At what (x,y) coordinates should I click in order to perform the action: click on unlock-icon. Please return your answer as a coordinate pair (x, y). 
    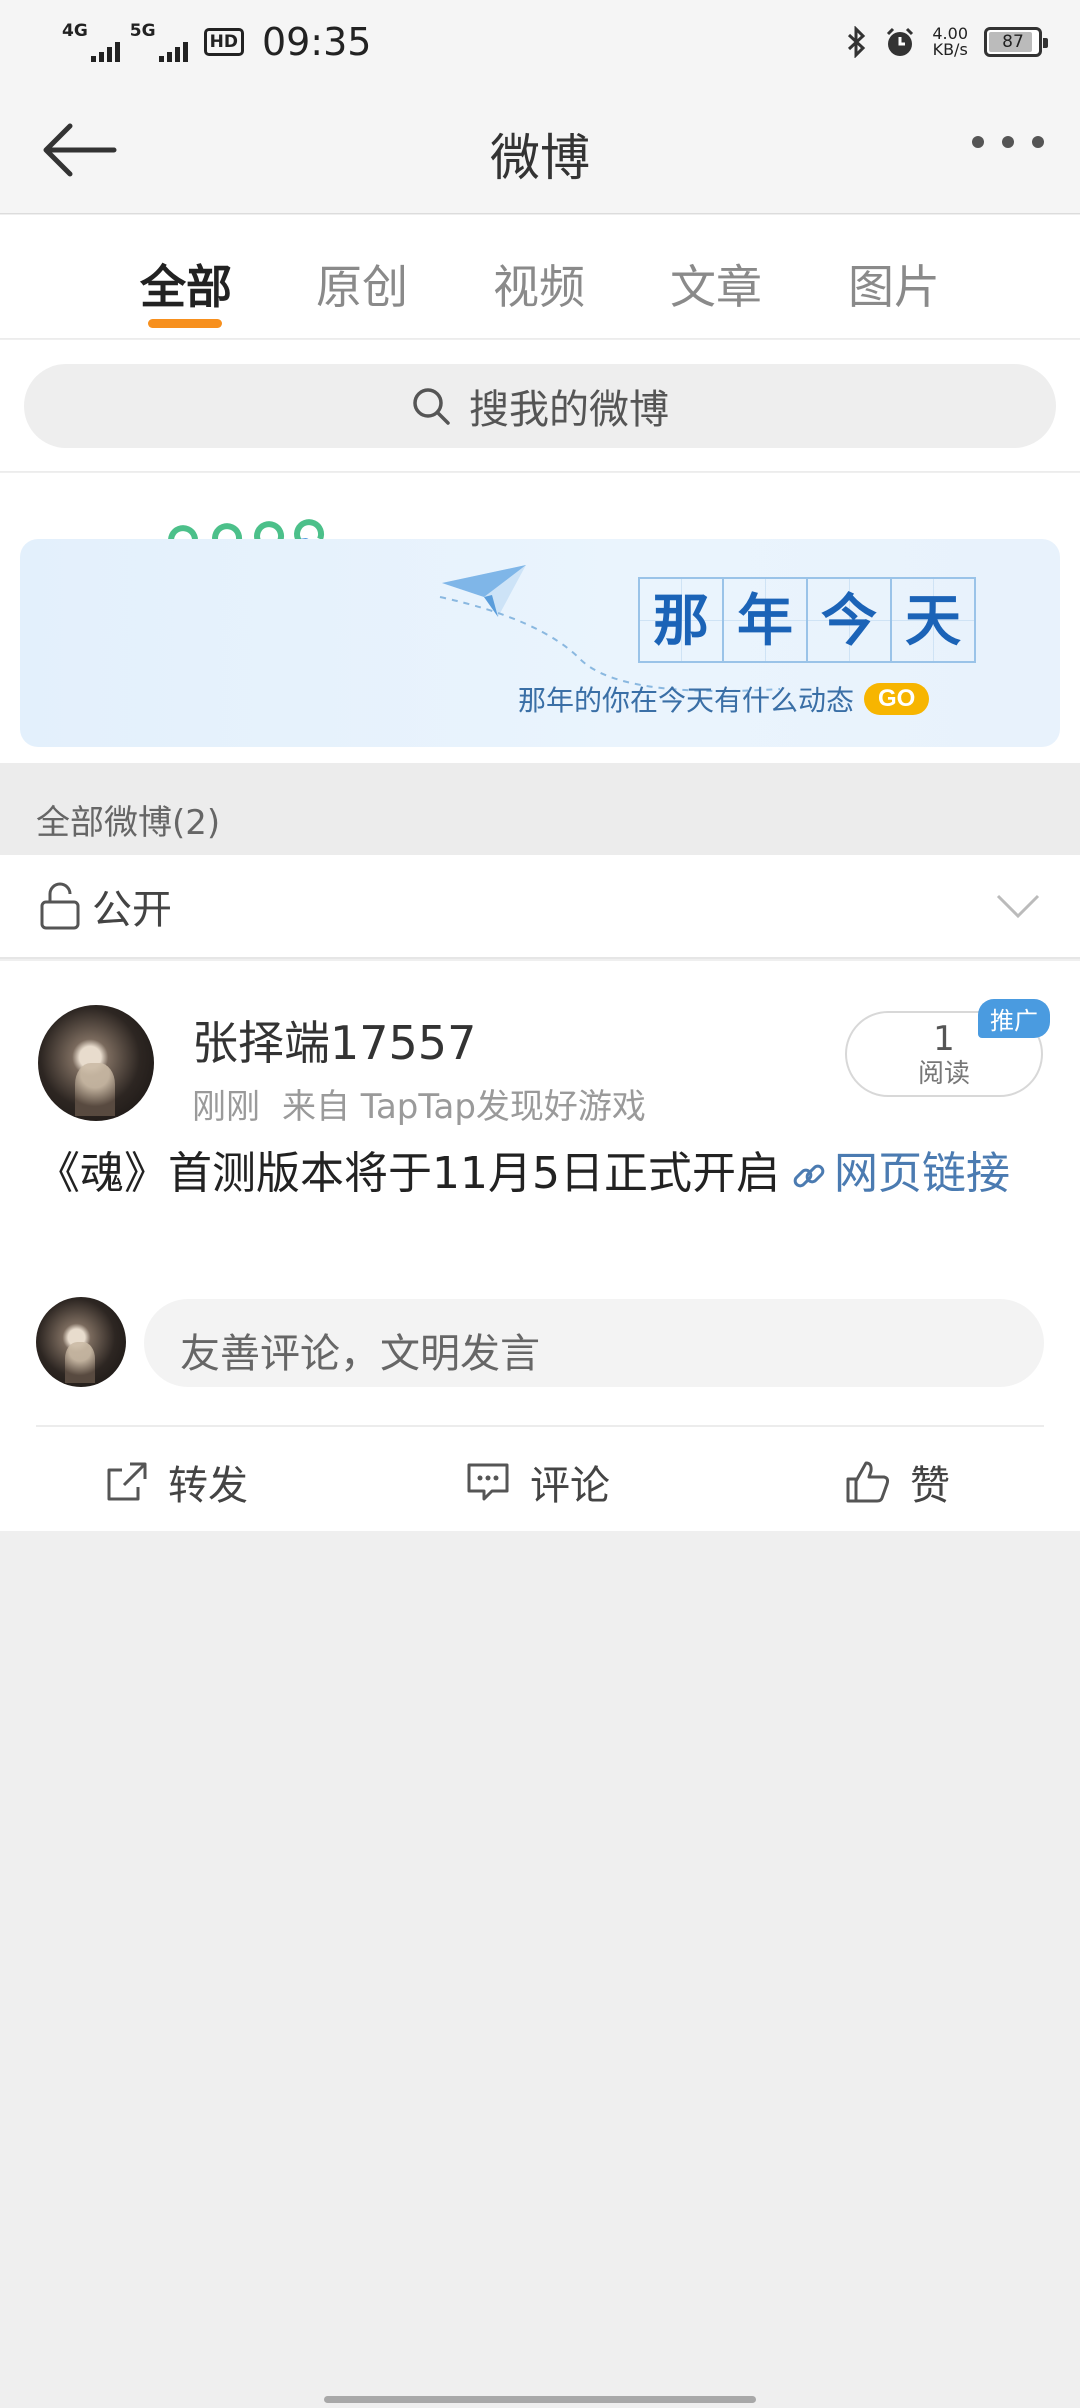
    Looking at the image, I should click on (60, 906).